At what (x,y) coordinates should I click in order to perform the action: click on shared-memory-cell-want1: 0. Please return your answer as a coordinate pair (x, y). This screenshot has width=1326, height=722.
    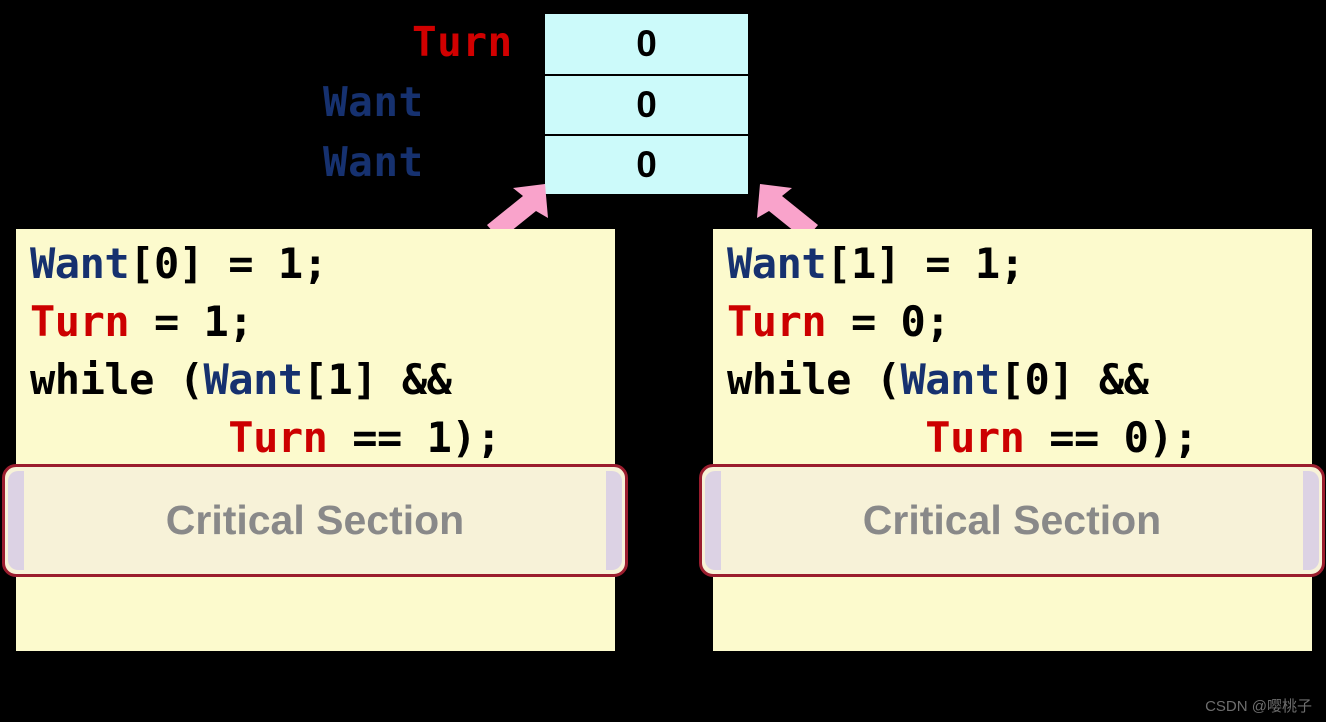
    Looking at the image, I should click on (646, 164).